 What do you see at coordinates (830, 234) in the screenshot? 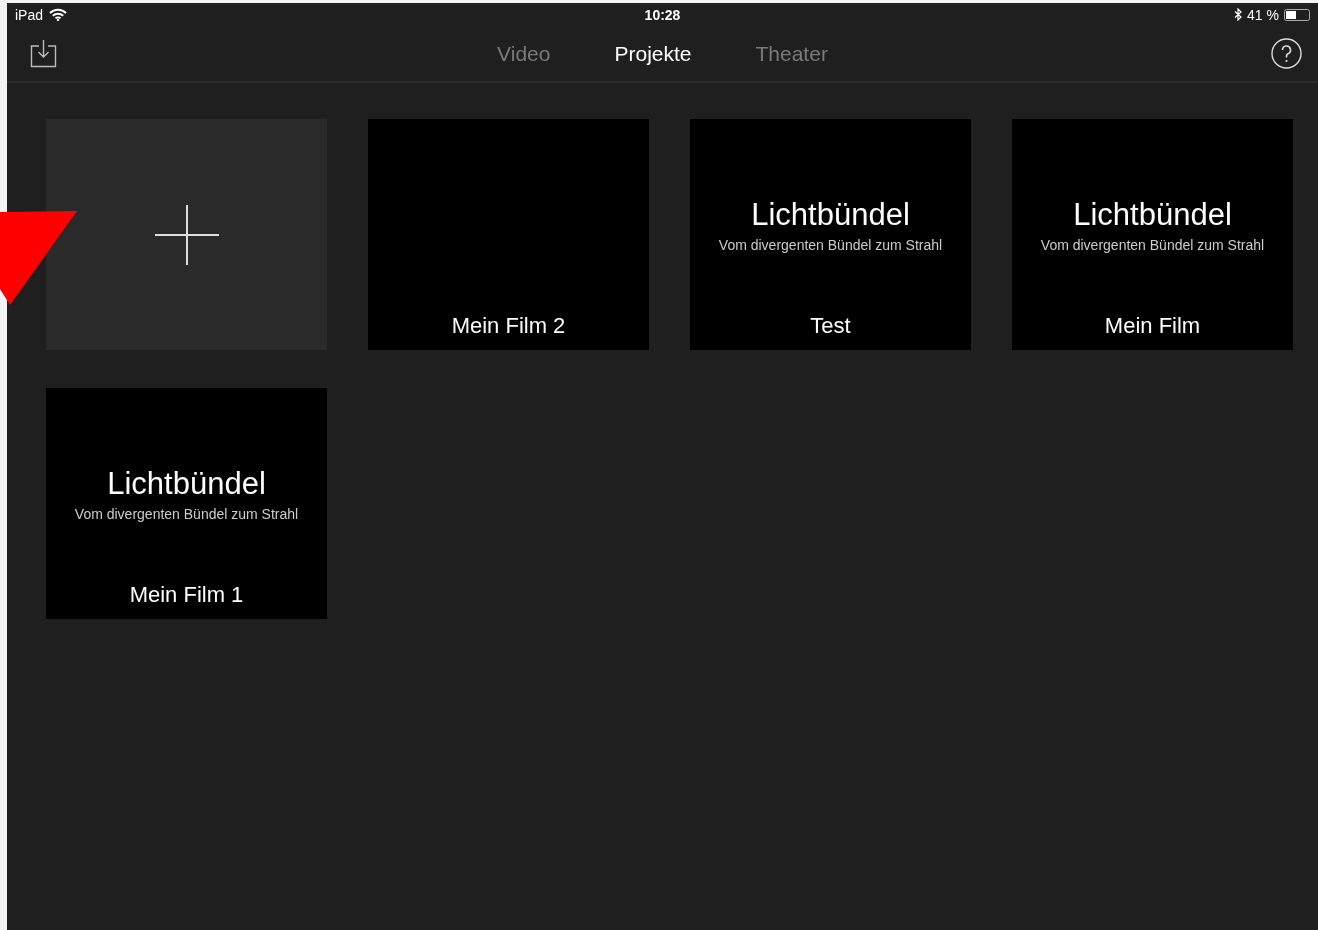
I see `project-tile: Lichtbündel Vom divergenten Bündel zum Strahl Test` at bounding box center [830, 234].